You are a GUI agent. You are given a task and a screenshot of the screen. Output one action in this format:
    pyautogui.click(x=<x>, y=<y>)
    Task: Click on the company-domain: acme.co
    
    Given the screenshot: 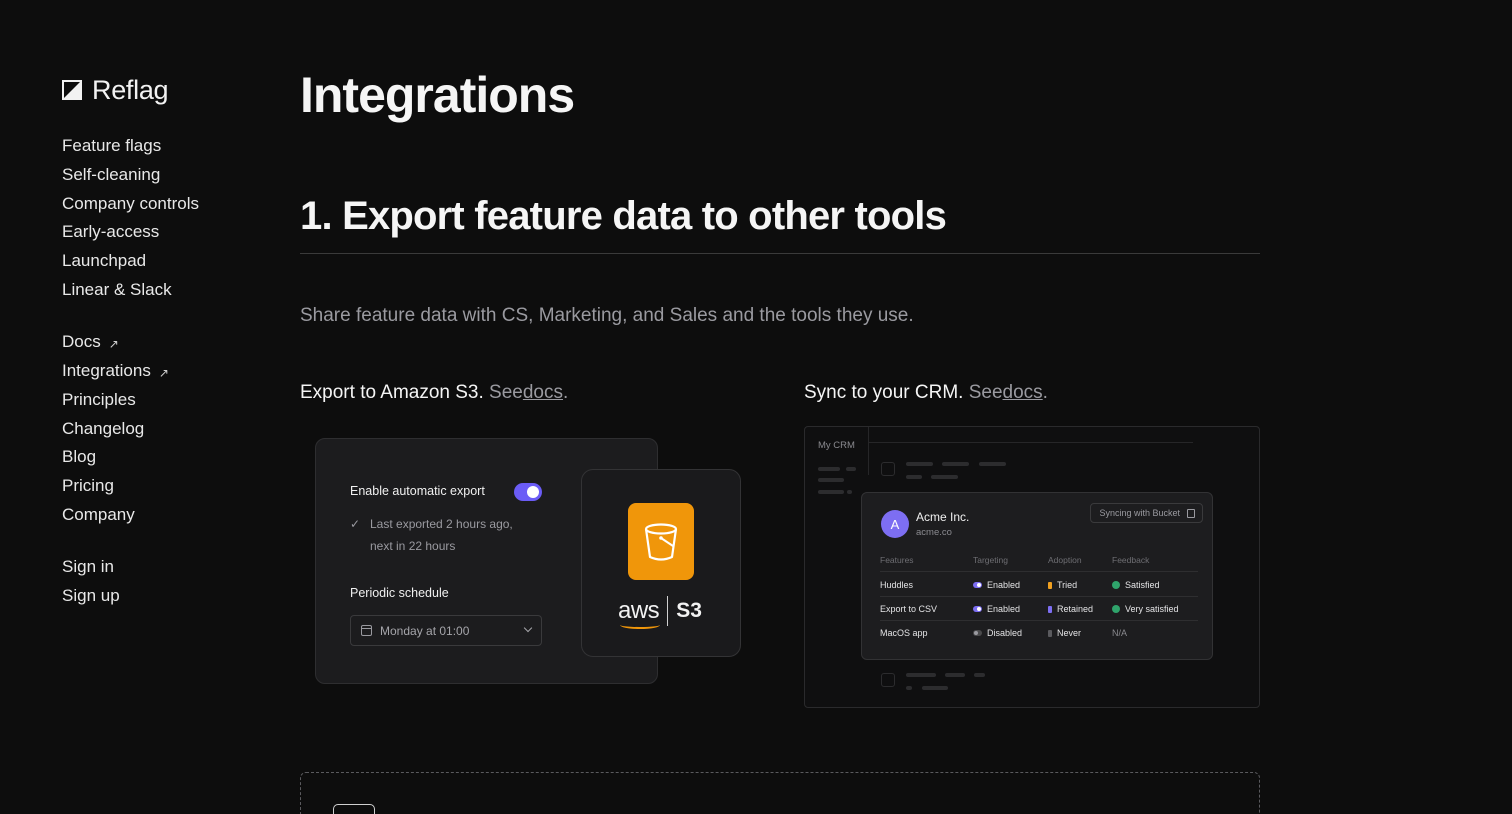 What is the action you would take?
    pyautogui.click(x=934, y=532)
    